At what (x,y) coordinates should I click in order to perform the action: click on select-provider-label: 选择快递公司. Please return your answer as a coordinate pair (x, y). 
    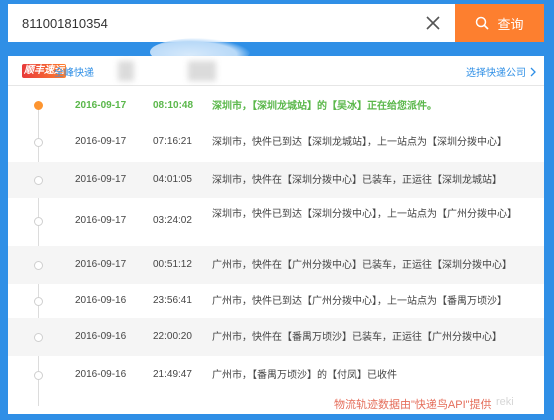
    Looking at the image, I should click on (496, 73).